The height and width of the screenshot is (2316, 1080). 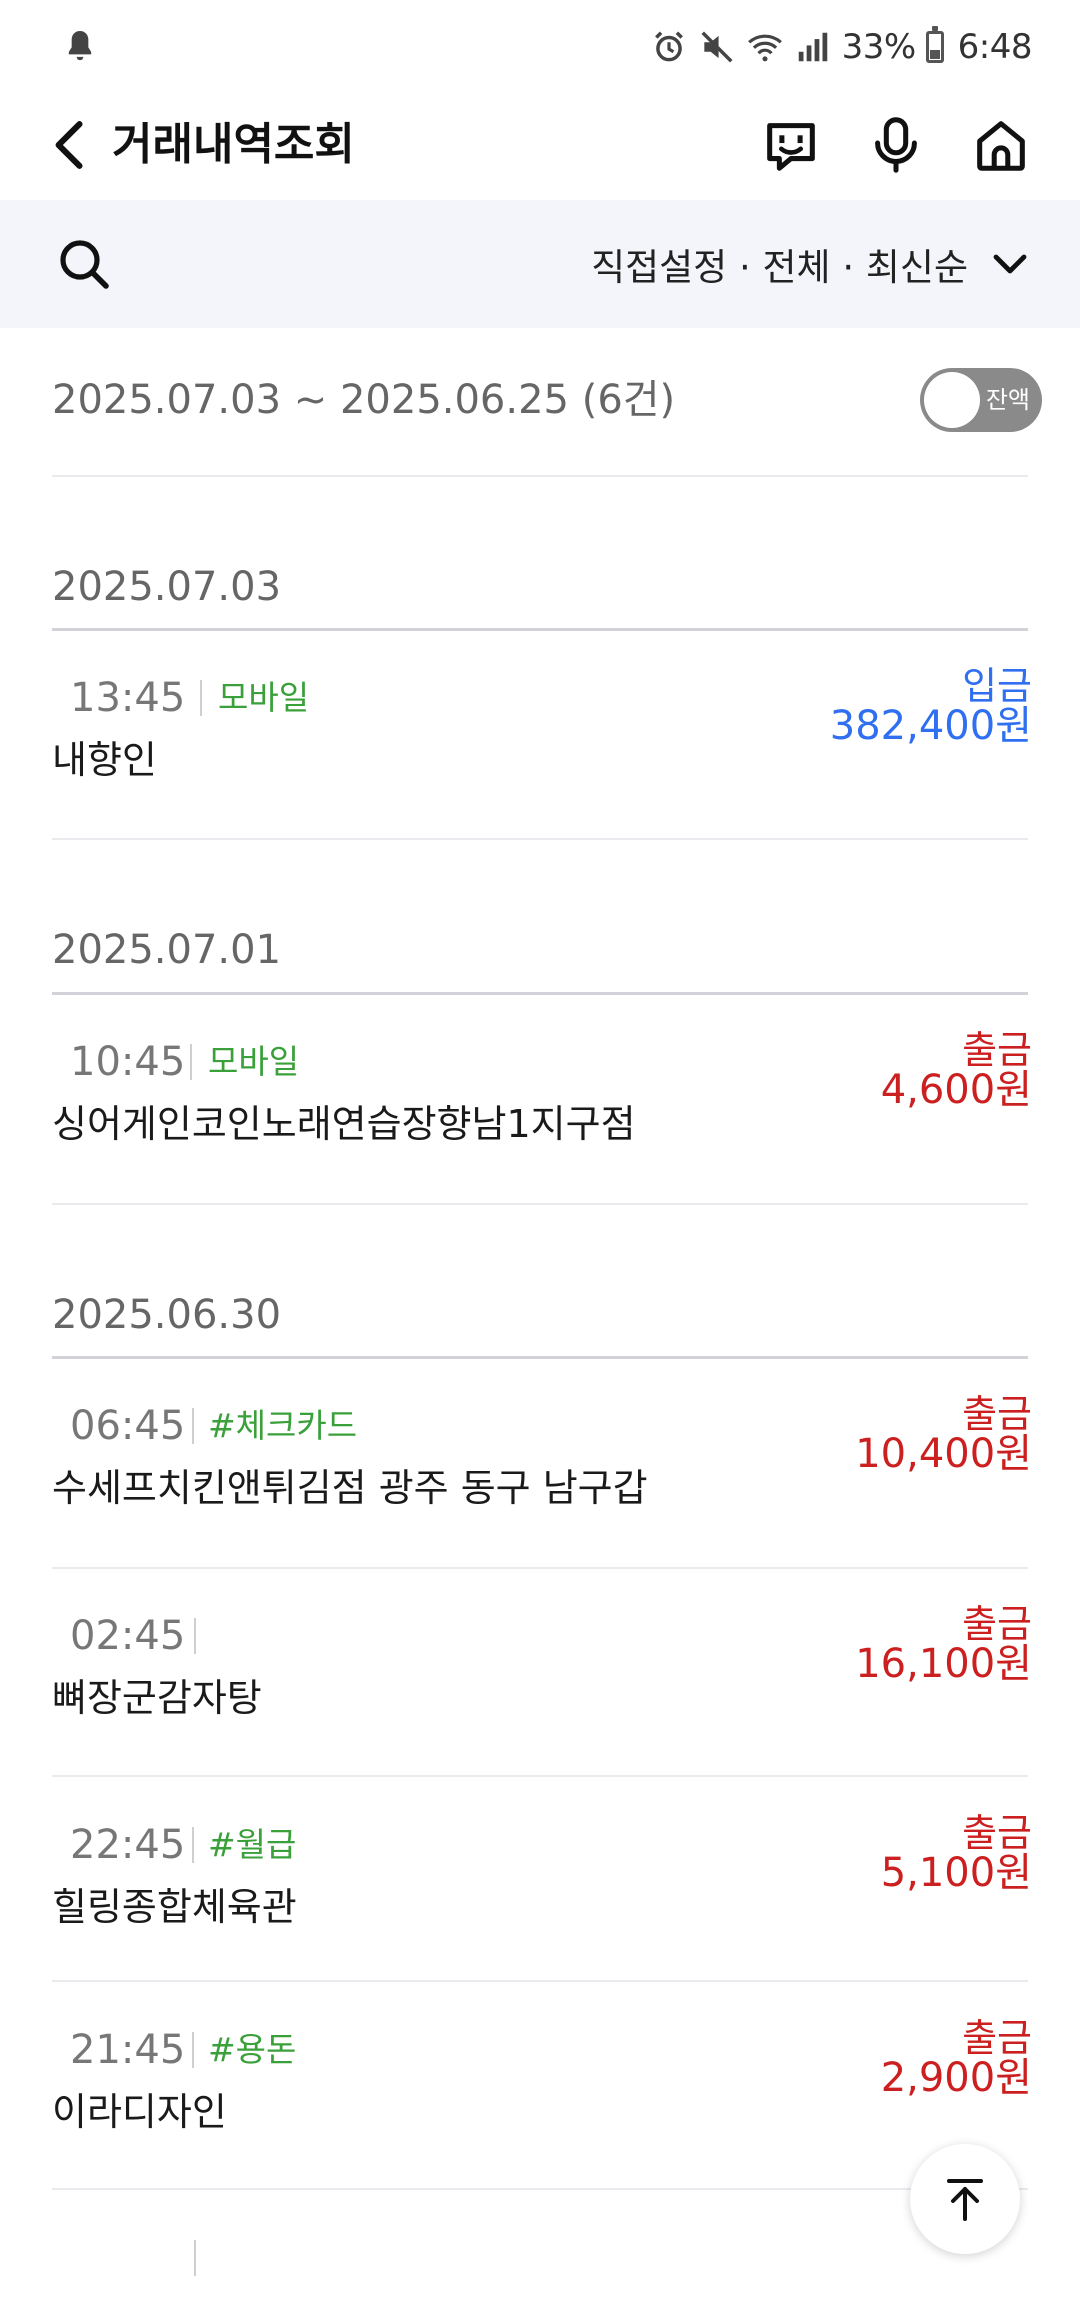 I want to click on balance-toggle: 잔액, so click(x=981, y=400).